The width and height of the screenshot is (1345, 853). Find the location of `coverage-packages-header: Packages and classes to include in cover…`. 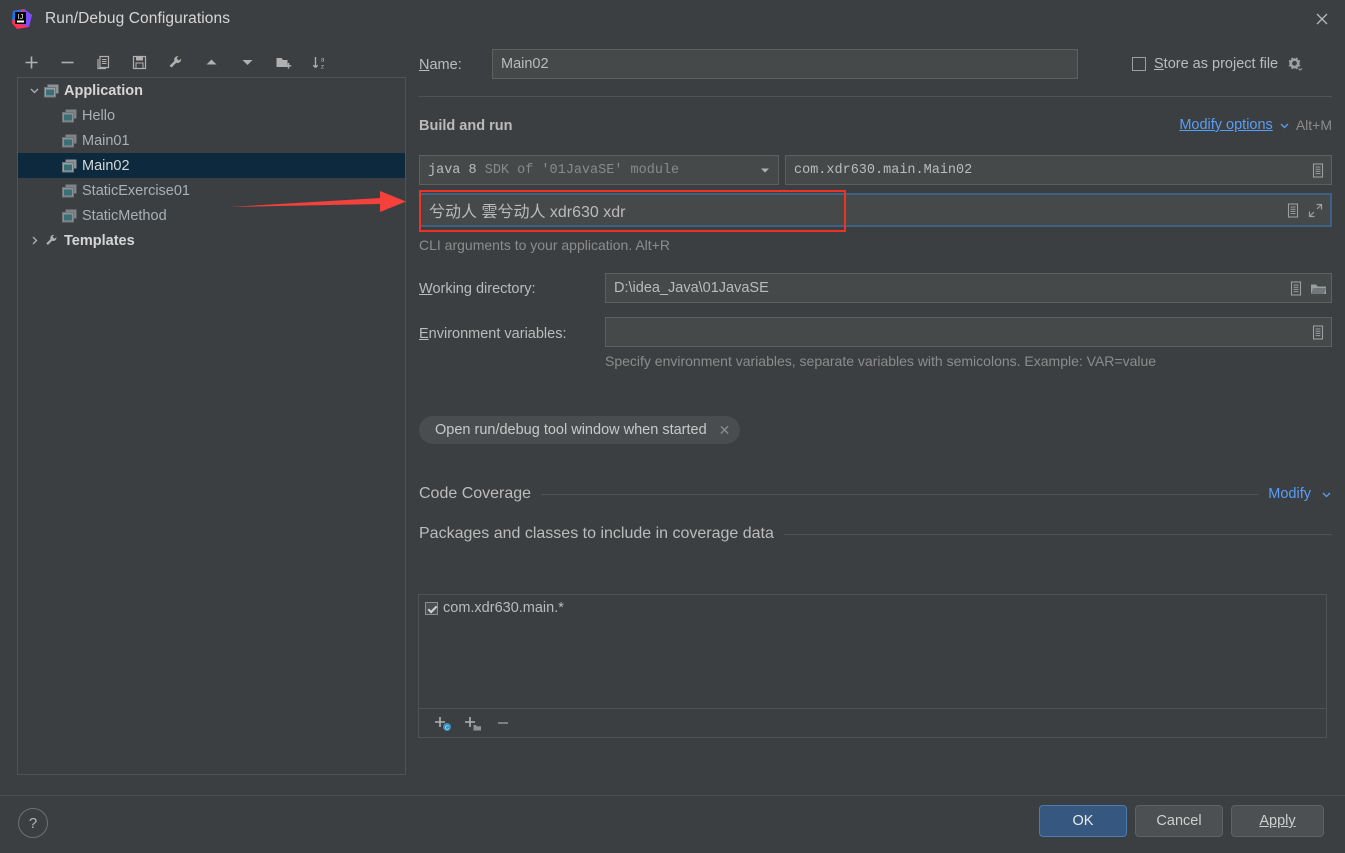

coverage-packages-header: Packages and classes to include in cover… is located at coordinates (875, 534).